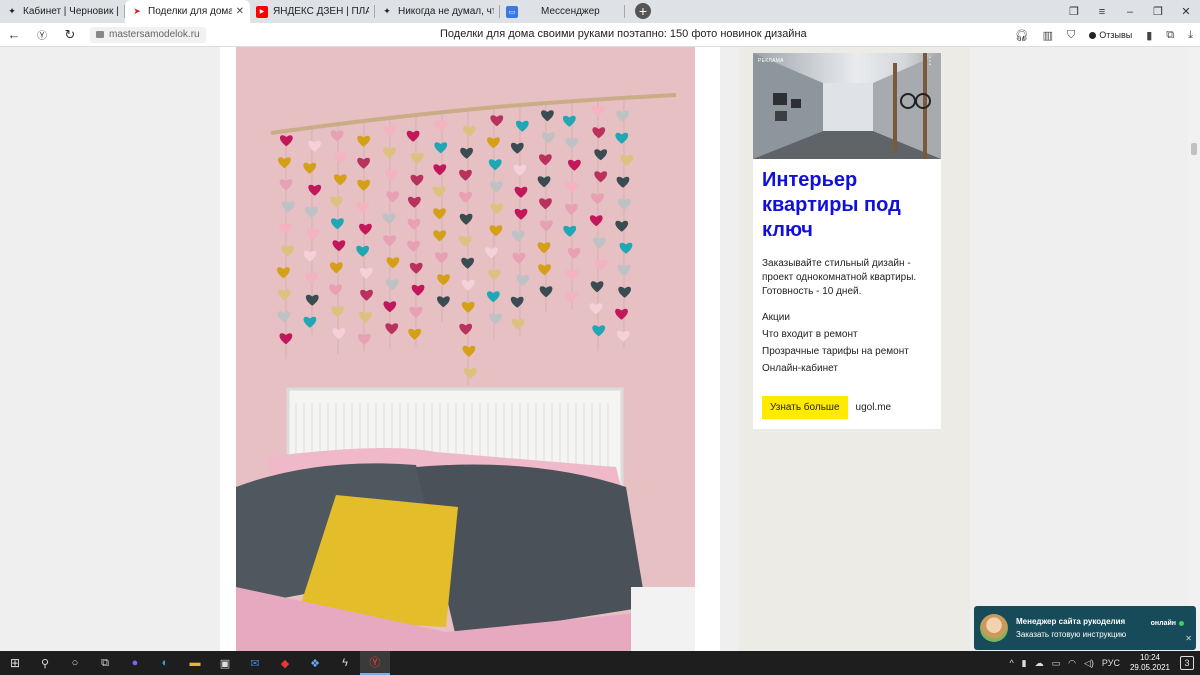  What do you see at coordinates (255, 663) in the screenshot?
I see `mail-icon: ✉` at bounding box center [255, 663].